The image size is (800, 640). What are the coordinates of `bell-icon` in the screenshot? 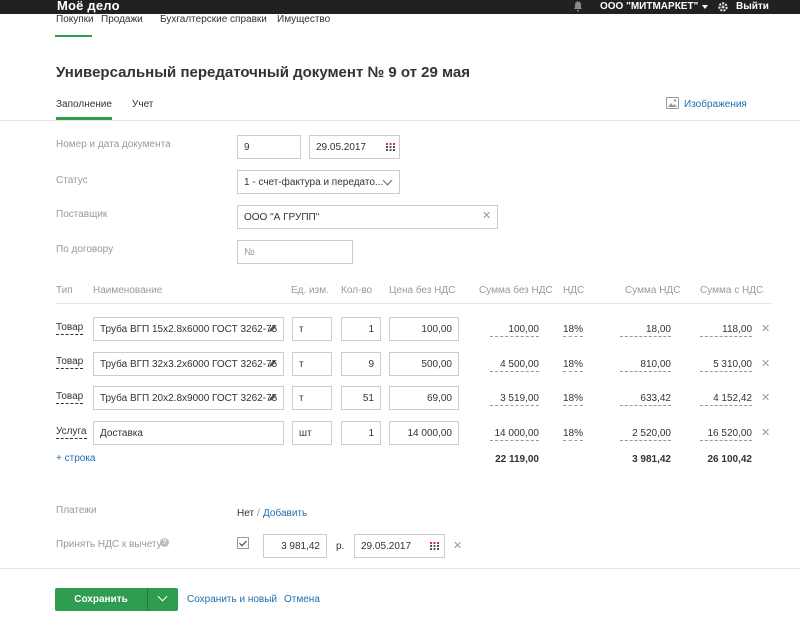 It's located at (578, 6).